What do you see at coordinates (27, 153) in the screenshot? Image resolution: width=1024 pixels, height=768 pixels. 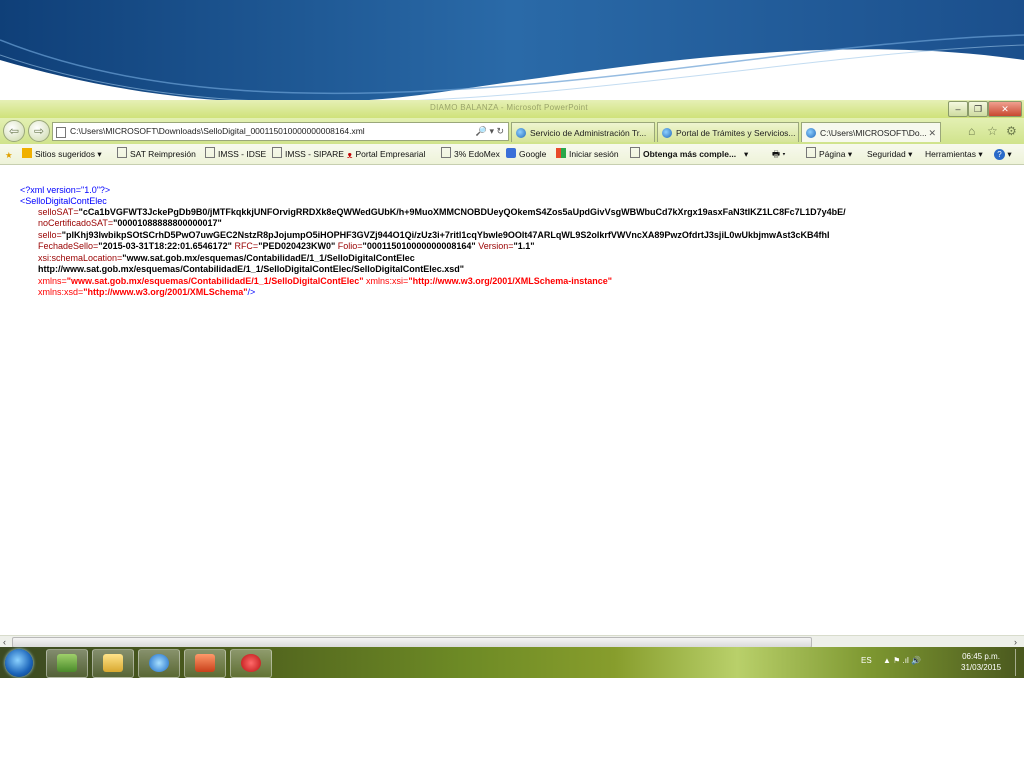 I see `bing-icon` at bounding box center [27, 153].